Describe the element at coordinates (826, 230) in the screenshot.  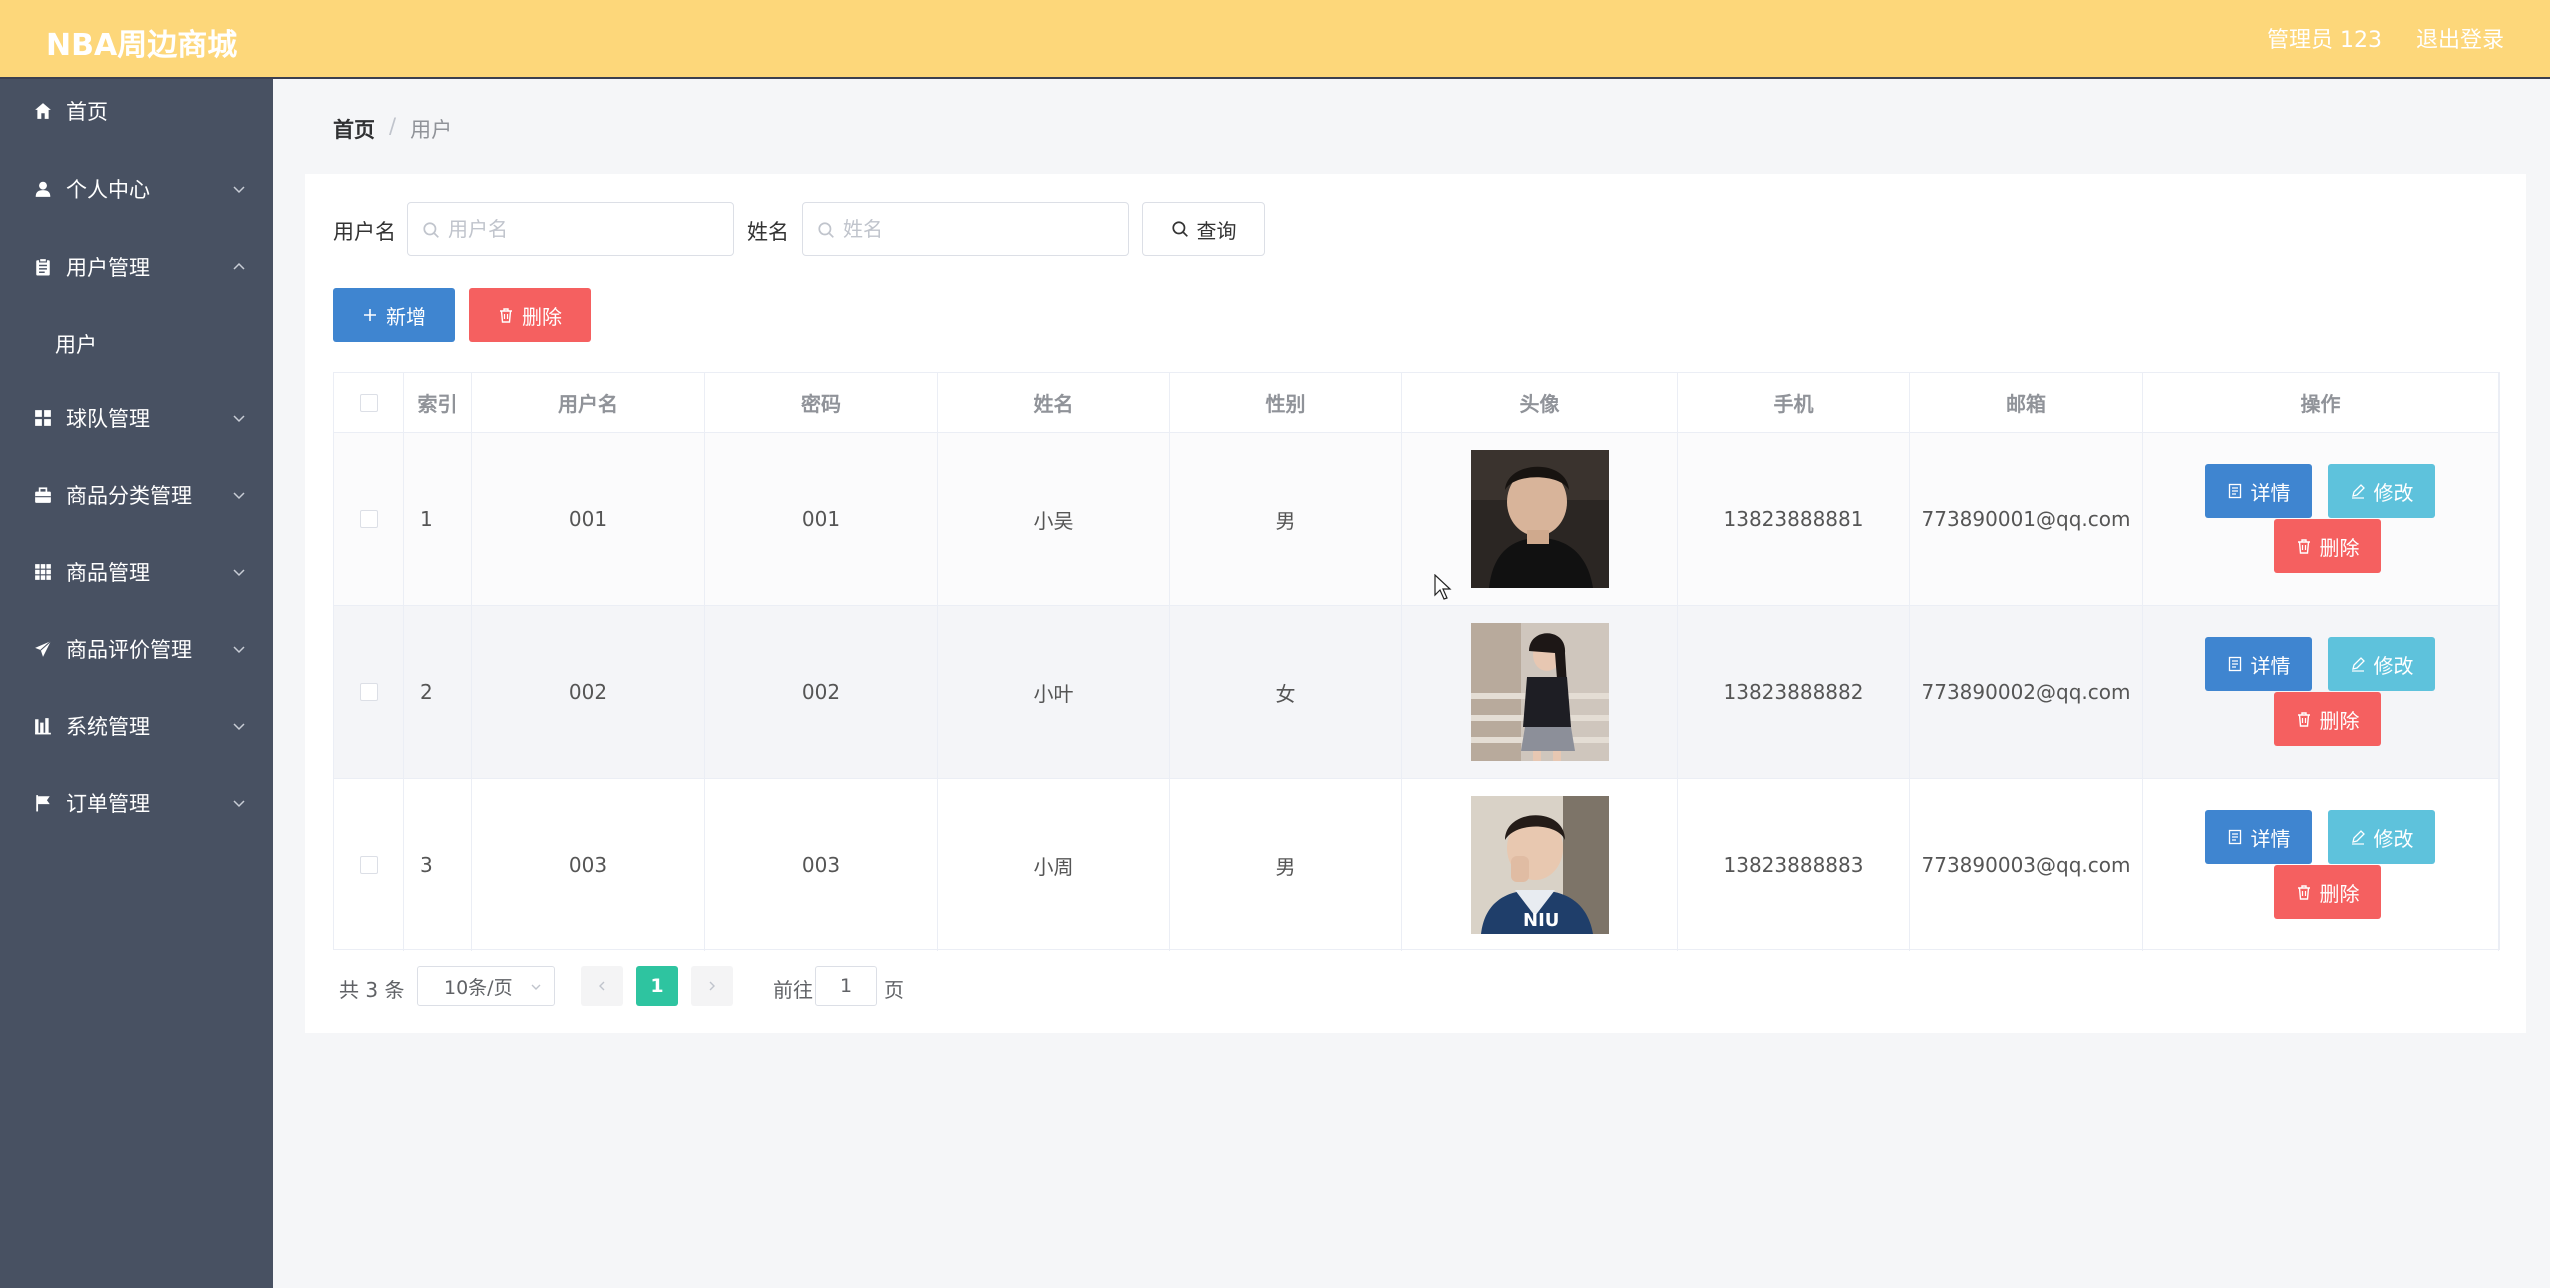
I see `search-icon` at that location.